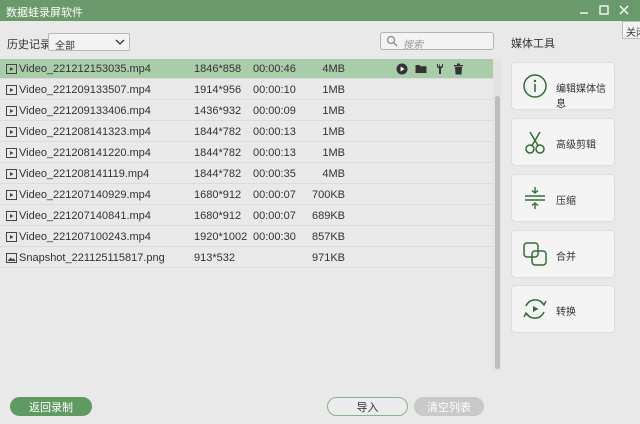 The image size is (640, 424). What do you see at coordinates (11, 259) in the screenshot?
I see `image-file-icon` at bounding box center [11, 259].